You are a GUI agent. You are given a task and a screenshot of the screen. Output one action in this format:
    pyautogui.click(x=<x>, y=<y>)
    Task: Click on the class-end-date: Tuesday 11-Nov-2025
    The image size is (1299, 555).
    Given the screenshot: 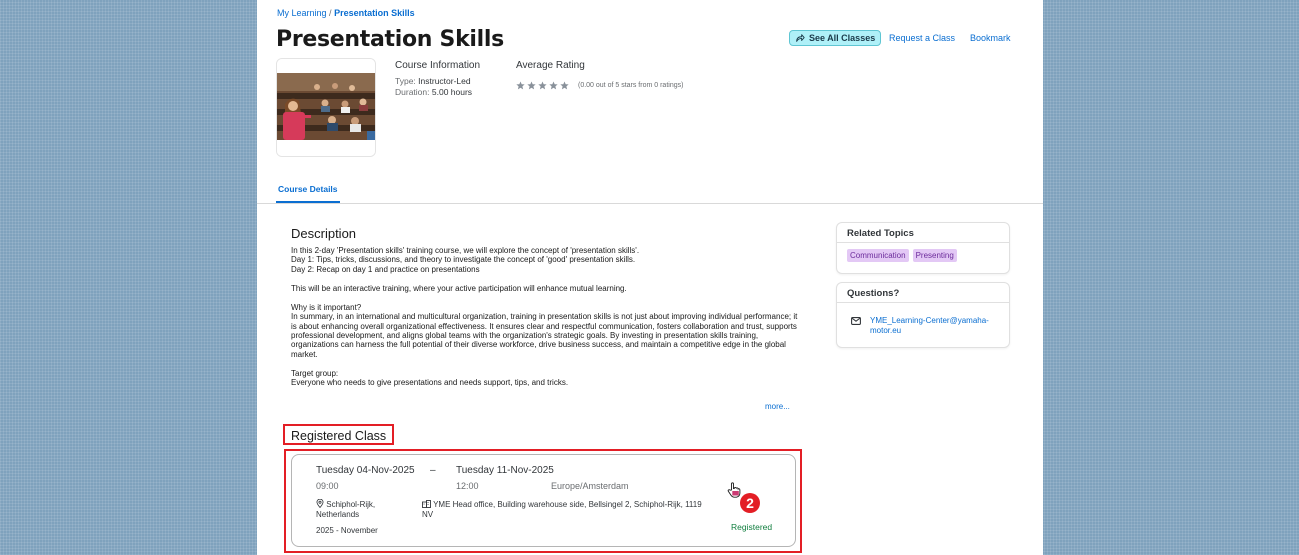 What is the action you would take?
    pyautogui.click(x=505, y=470)
    